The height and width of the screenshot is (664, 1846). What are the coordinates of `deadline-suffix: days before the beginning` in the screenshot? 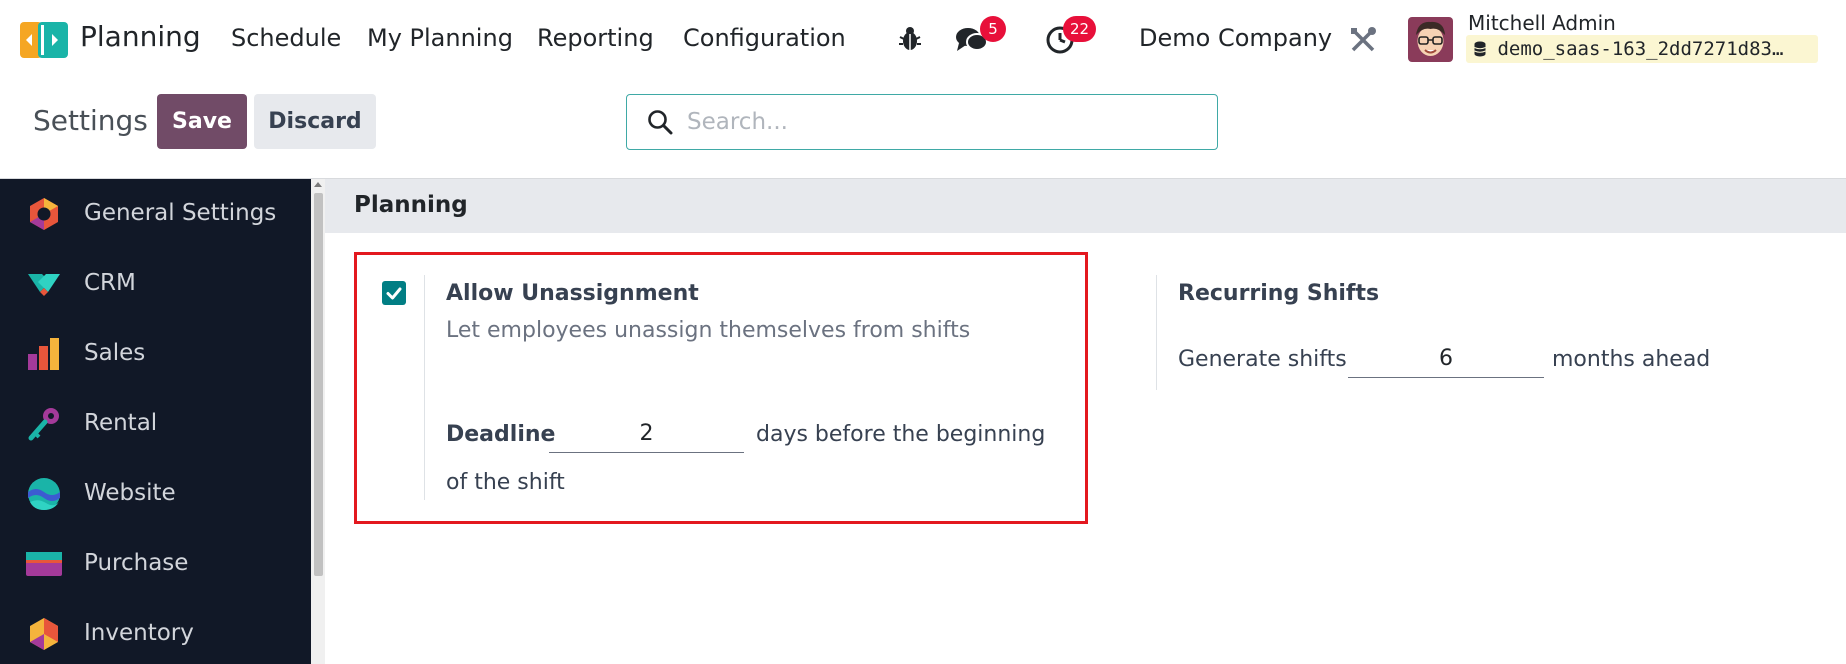 It's located at (901, 434).